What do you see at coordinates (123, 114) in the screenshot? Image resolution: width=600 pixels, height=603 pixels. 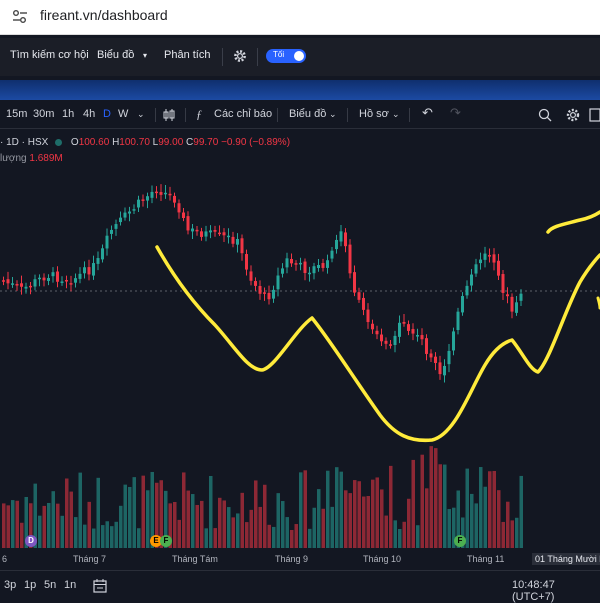 I see `interval-w: W` at bounding box center [123, 114].